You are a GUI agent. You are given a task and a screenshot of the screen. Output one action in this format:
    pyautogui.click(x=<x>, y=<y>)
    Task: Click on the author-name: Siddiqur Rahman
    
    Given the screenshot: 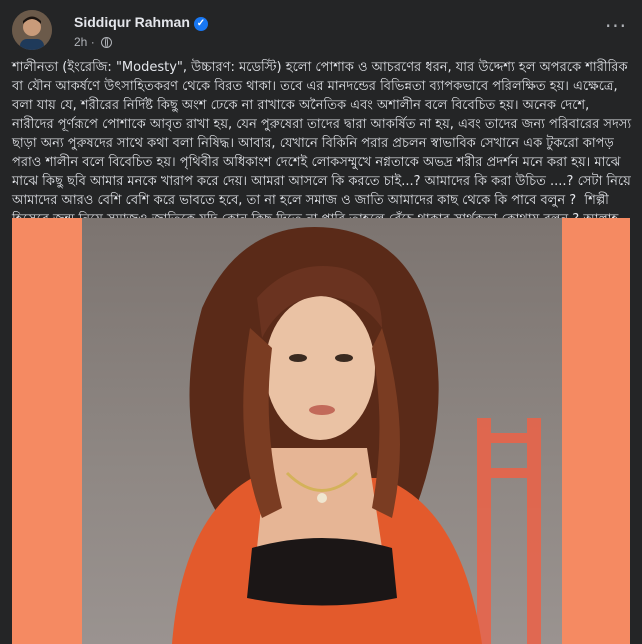 What is the action you would take?
    pyautogui.click(x=132, y=22)
    